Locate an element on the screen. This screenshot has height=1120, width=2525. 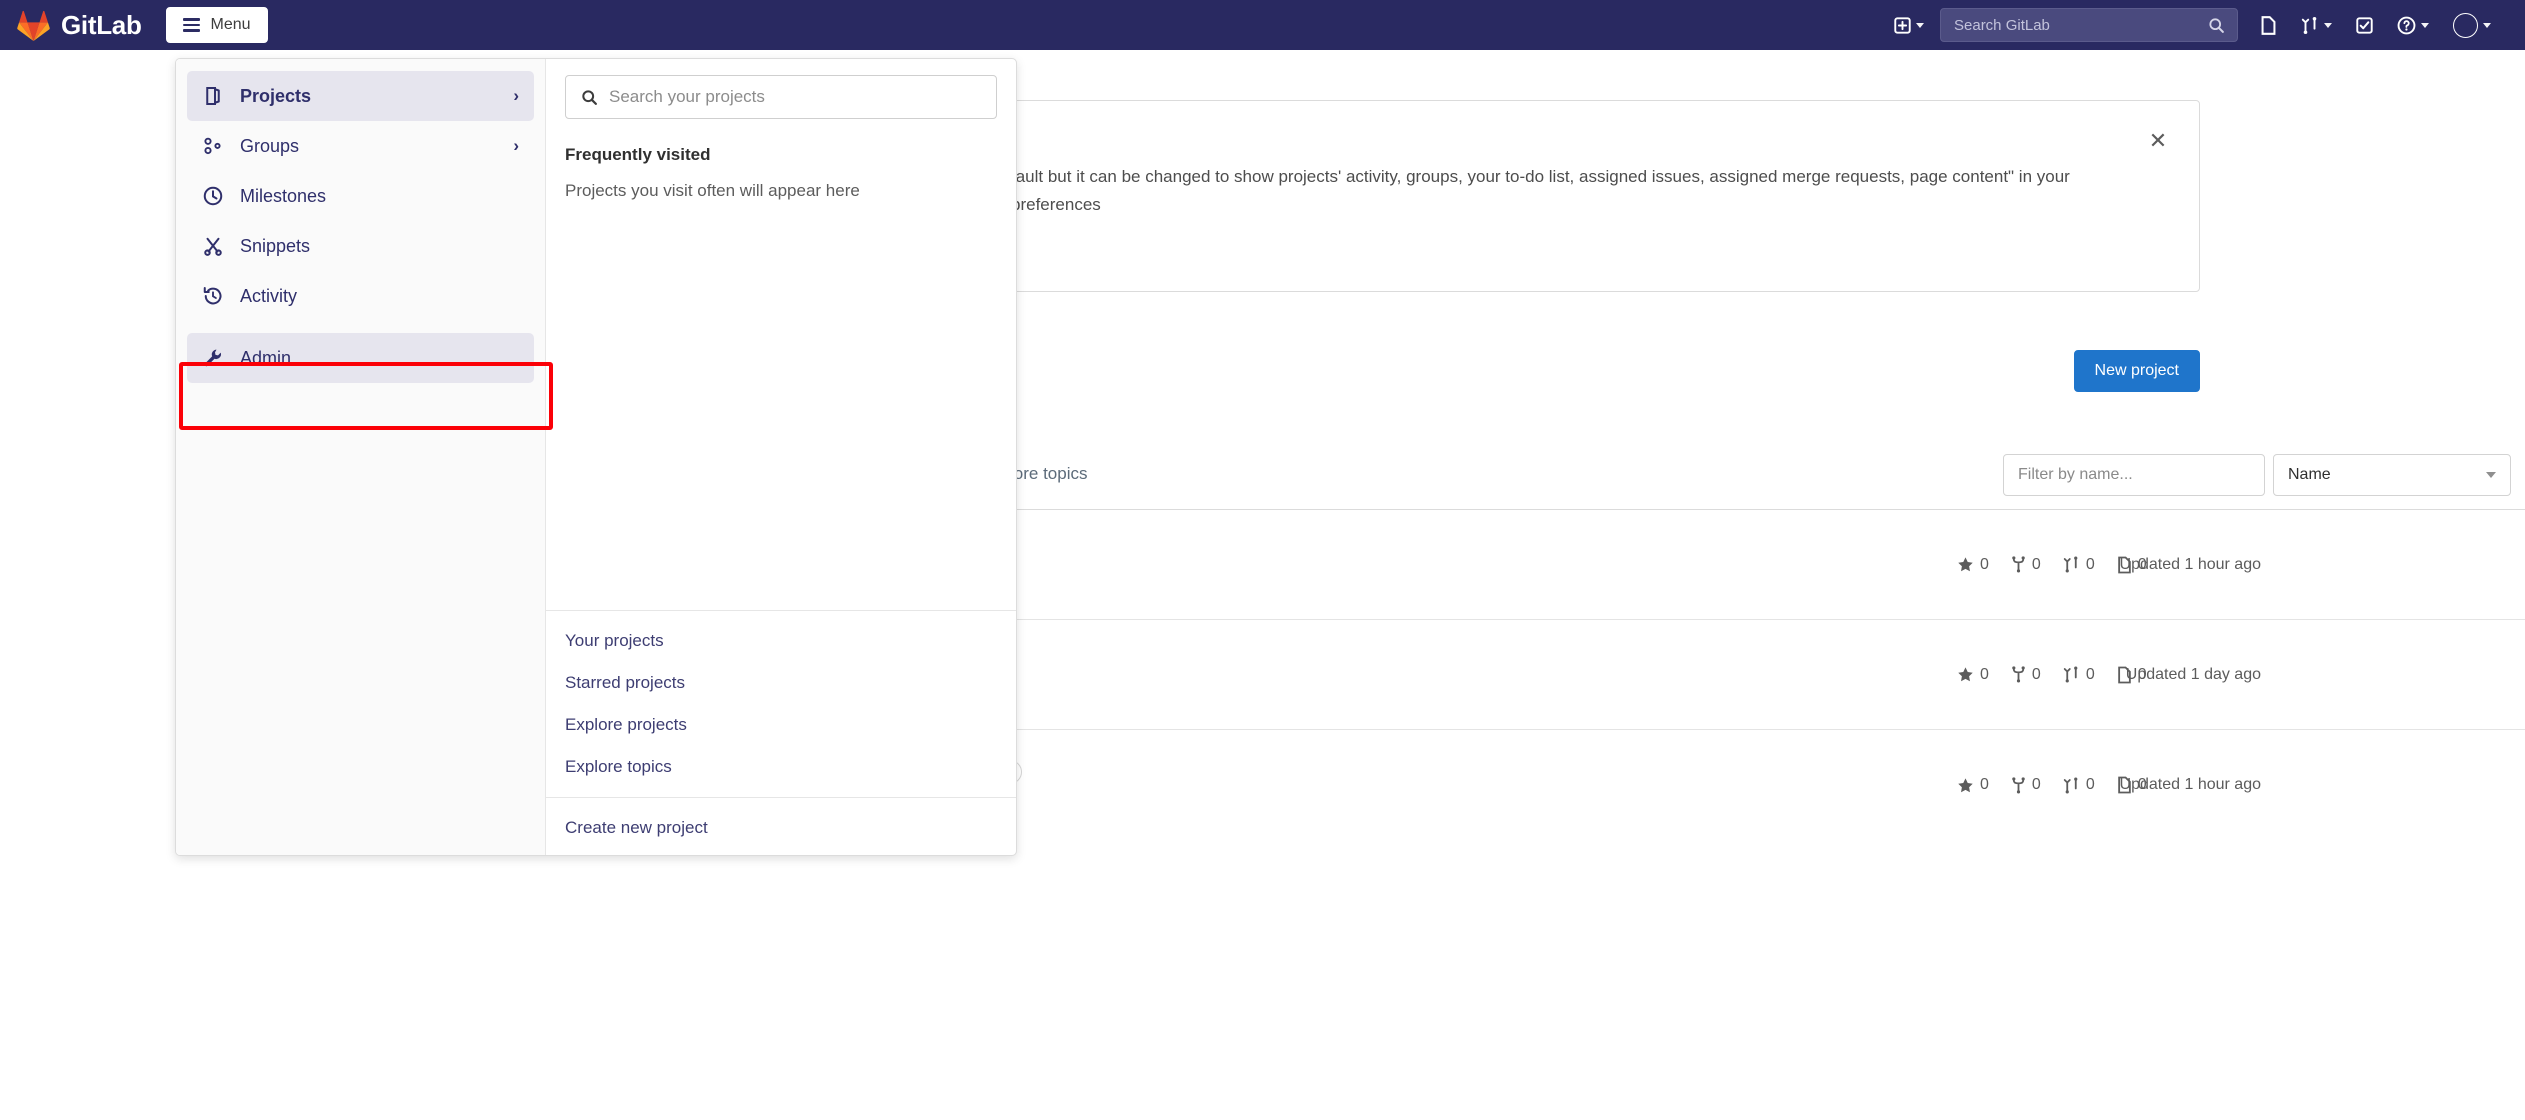
close-icon: ✕ is located at coordinates (2158, 141).